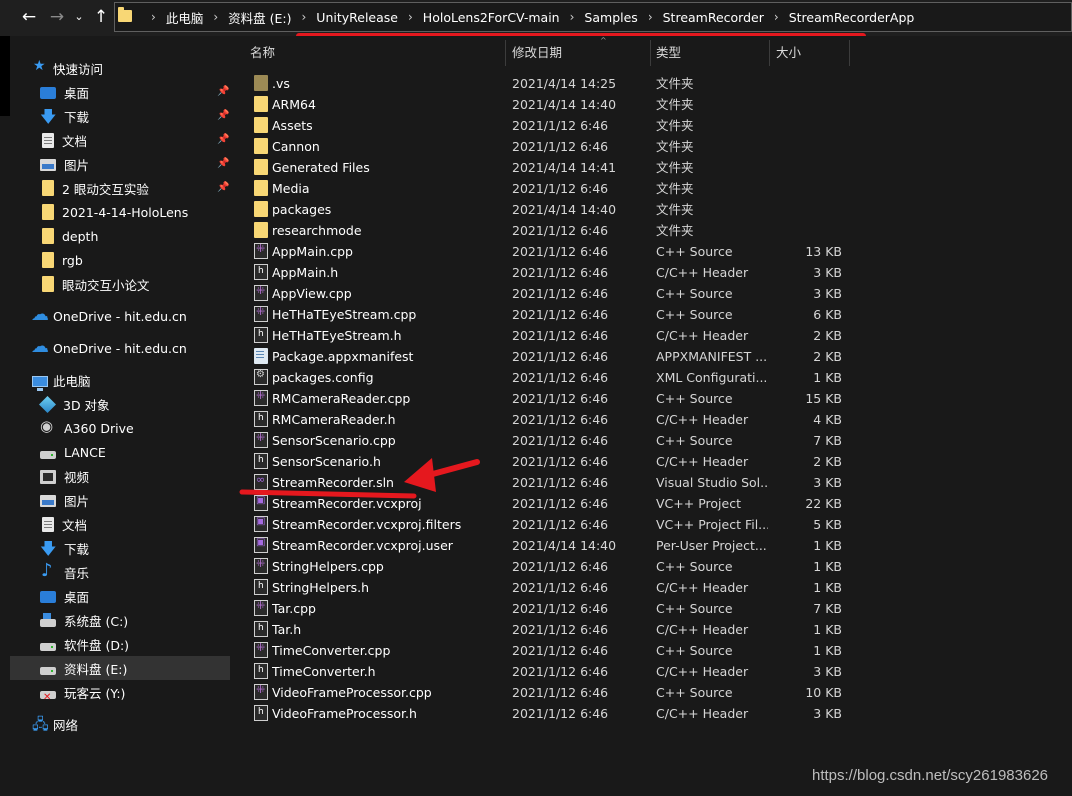 The image size is (1072, 796). Describe the element at coordinates (61, 260) in the screenshot. I see `sidebar-item-folder: rgb` at that location.